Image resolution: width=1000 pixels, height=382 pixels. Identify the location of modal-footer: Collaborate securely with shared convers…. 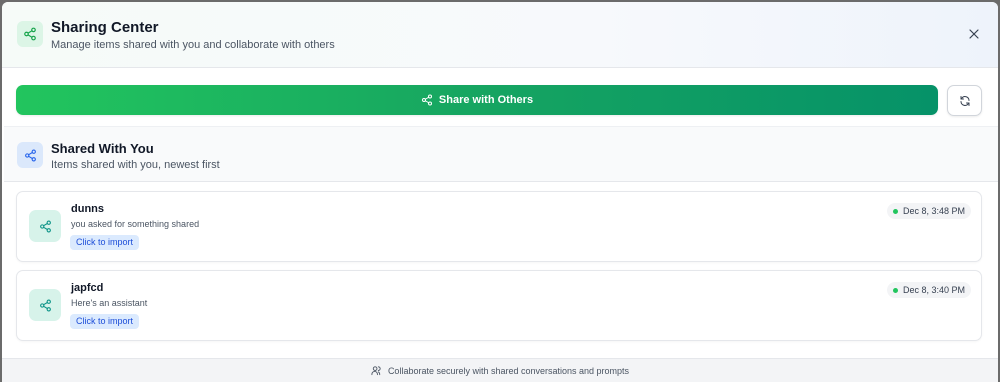
(500, 370).